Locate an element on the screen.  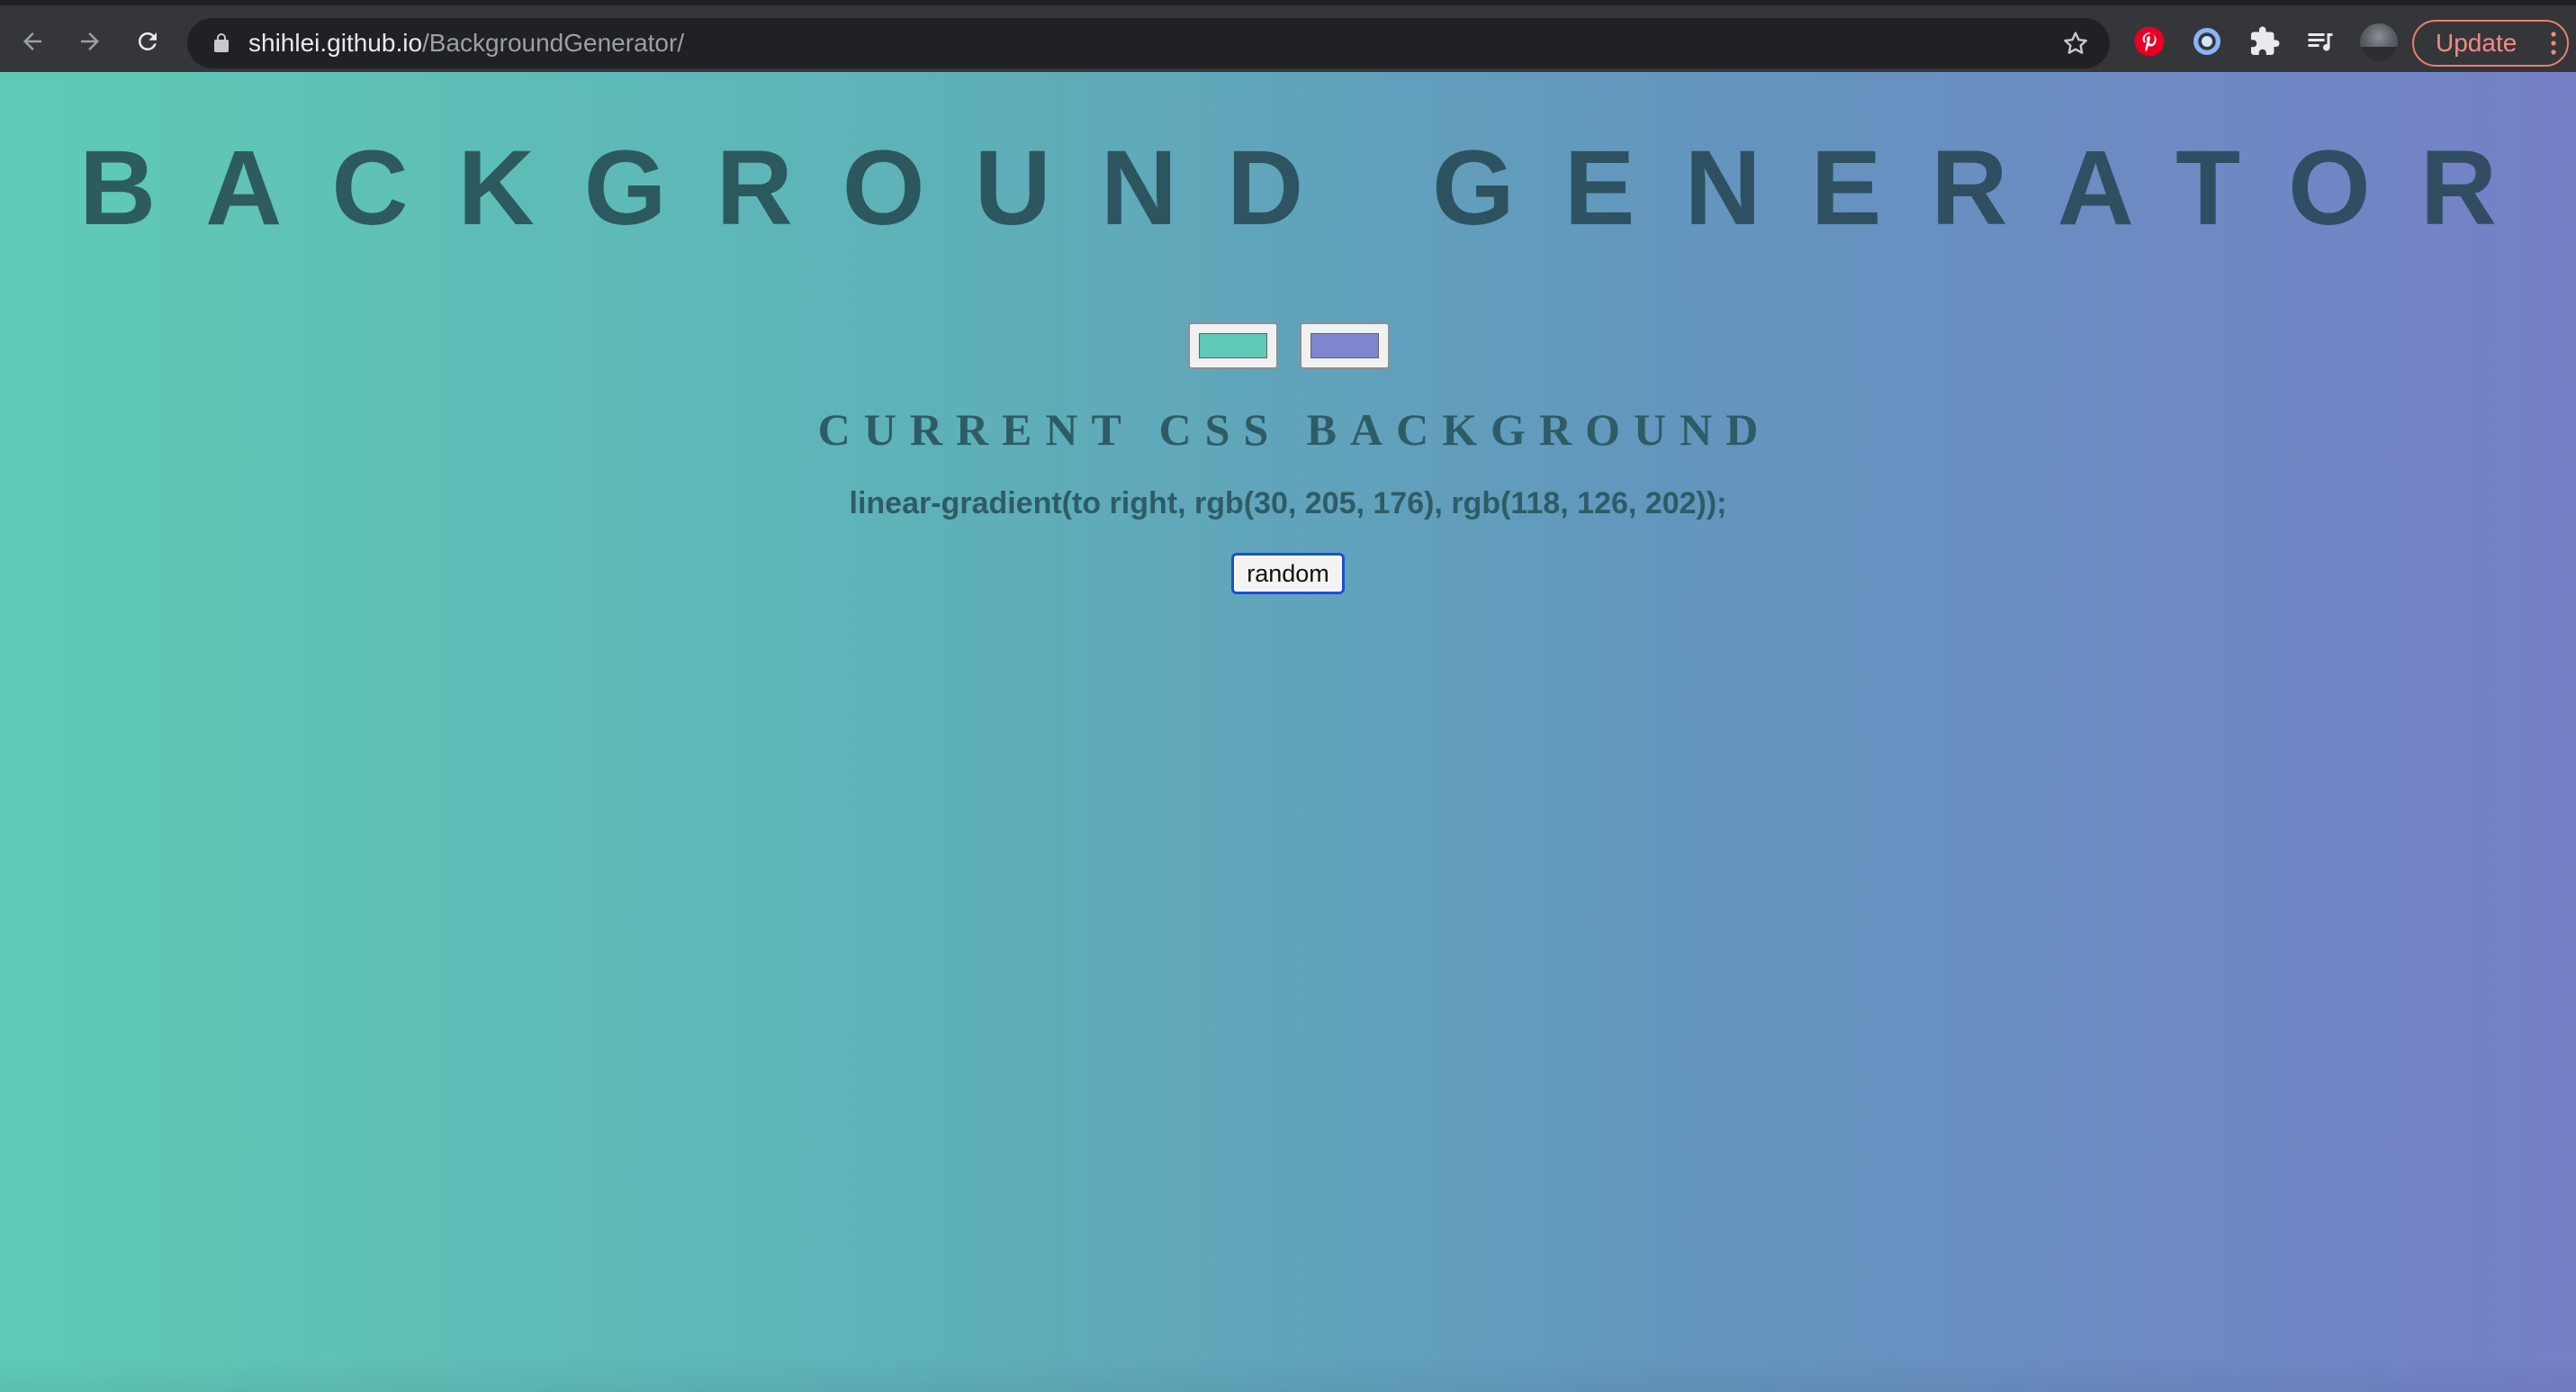
lock-icon is located at coordinates (221, 43).